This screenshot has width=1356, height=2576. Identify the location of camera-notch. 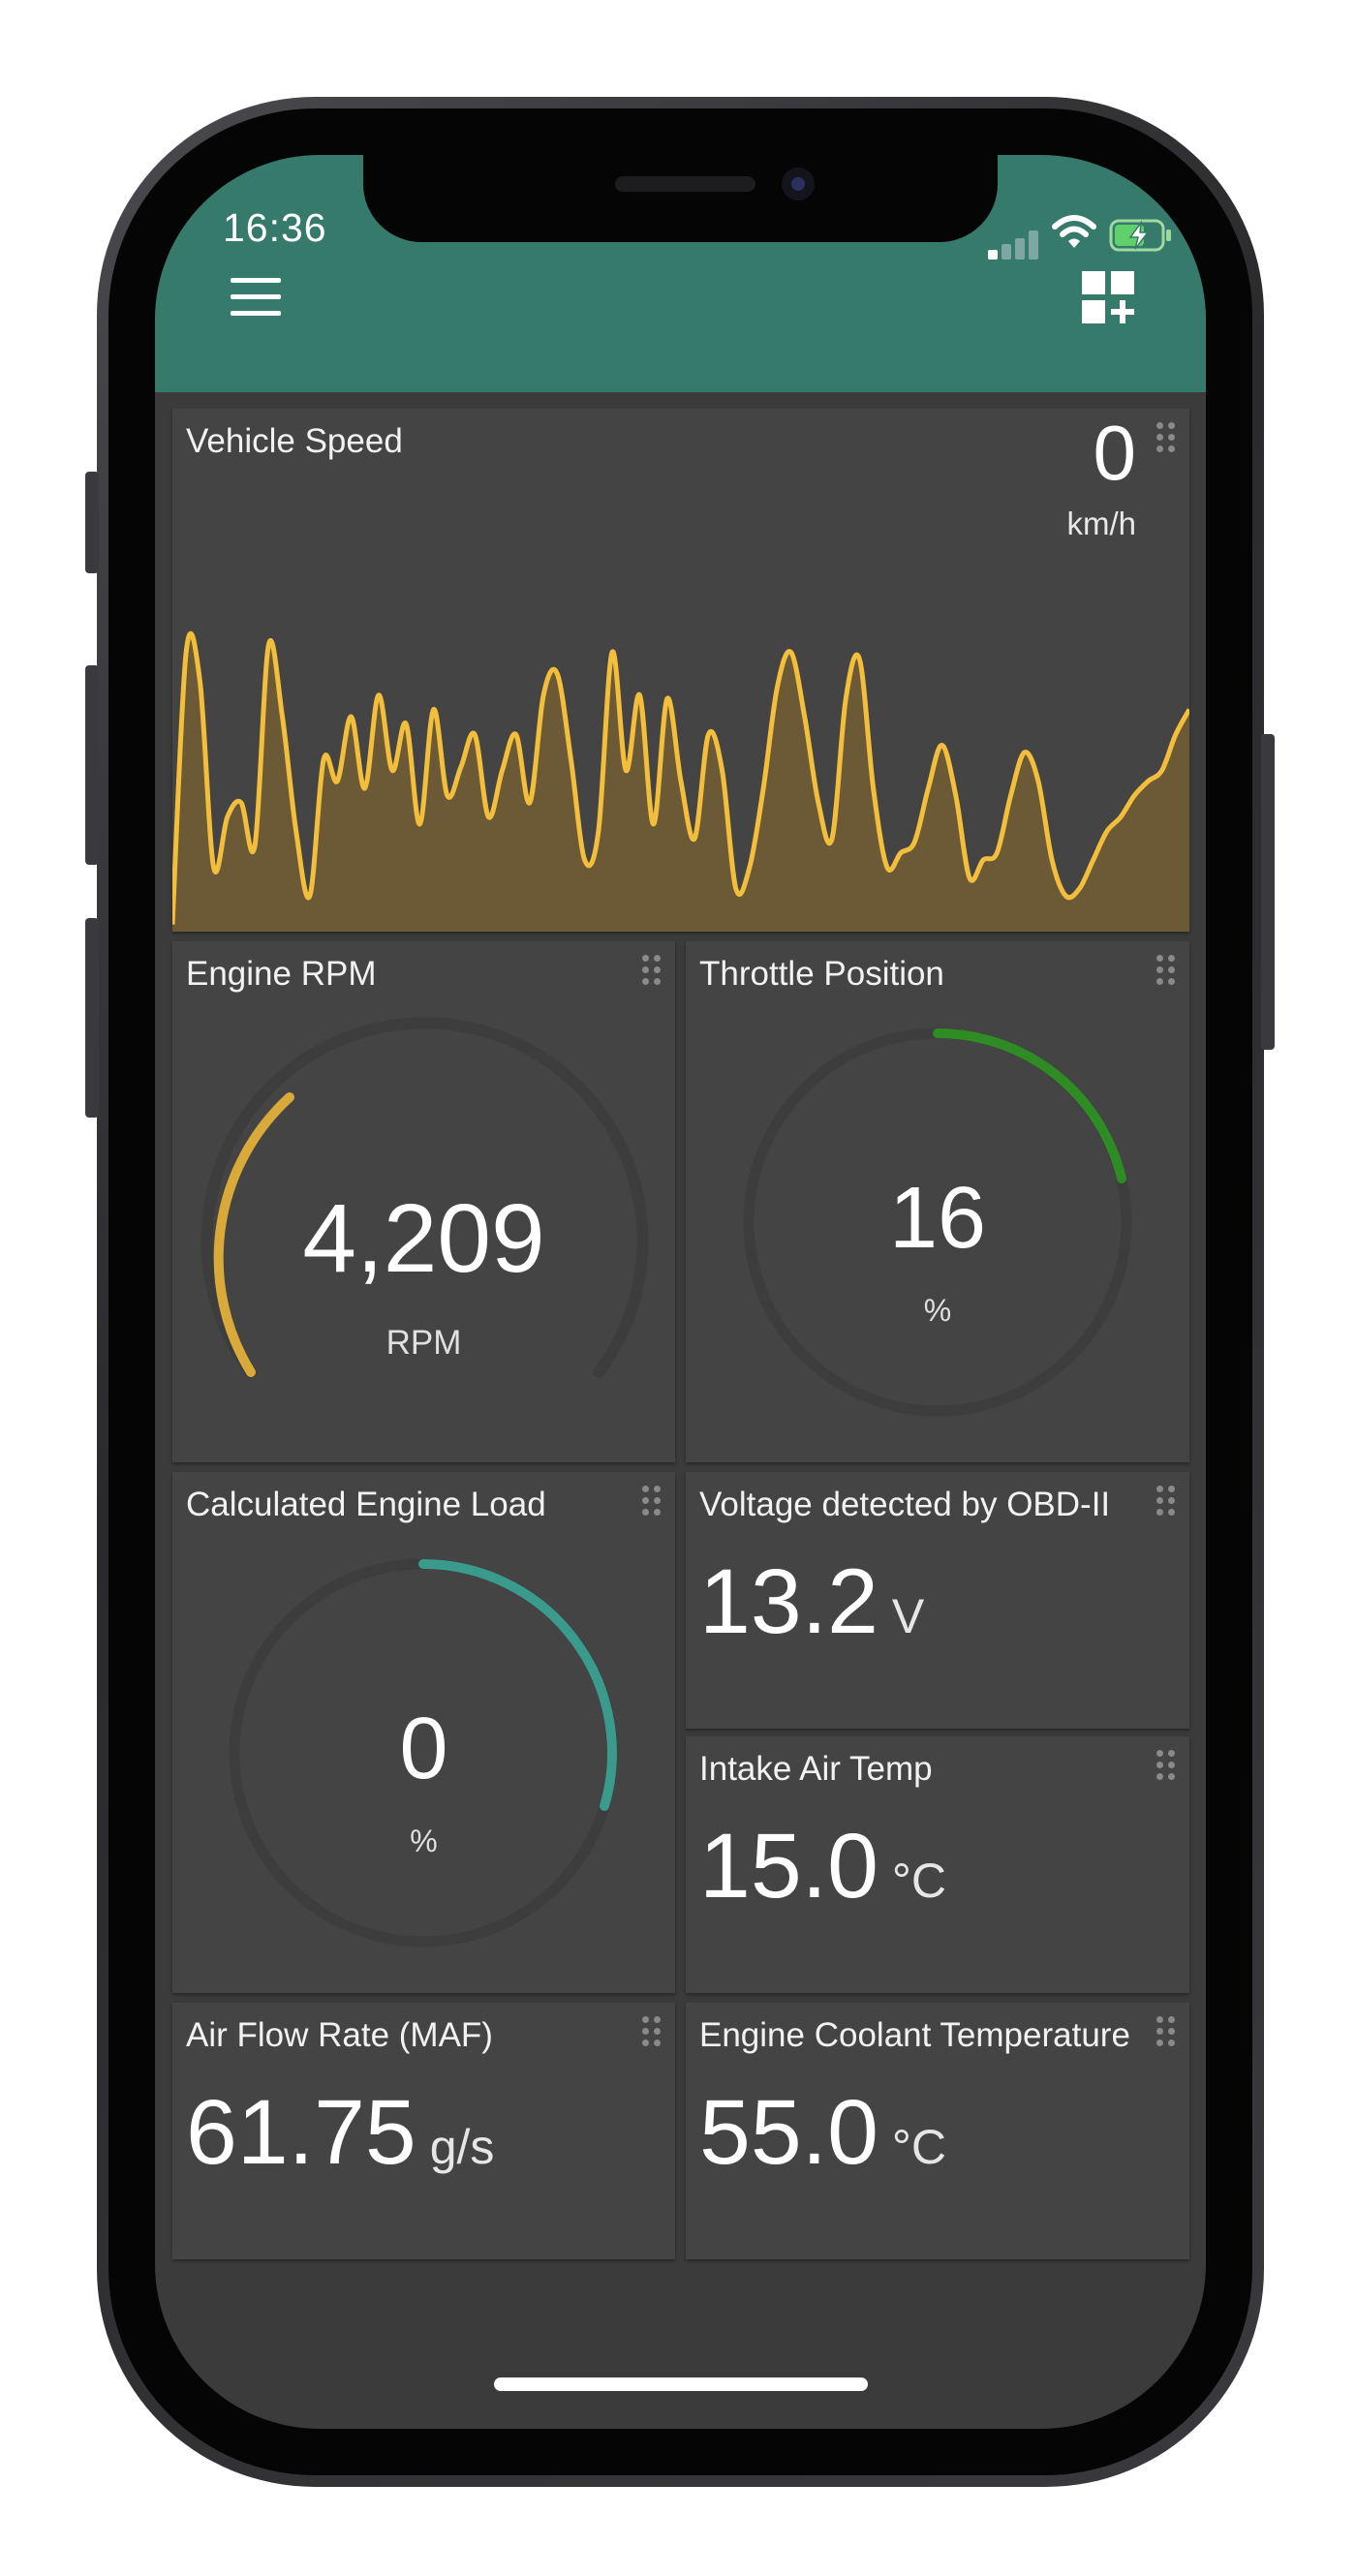
(680, 198).